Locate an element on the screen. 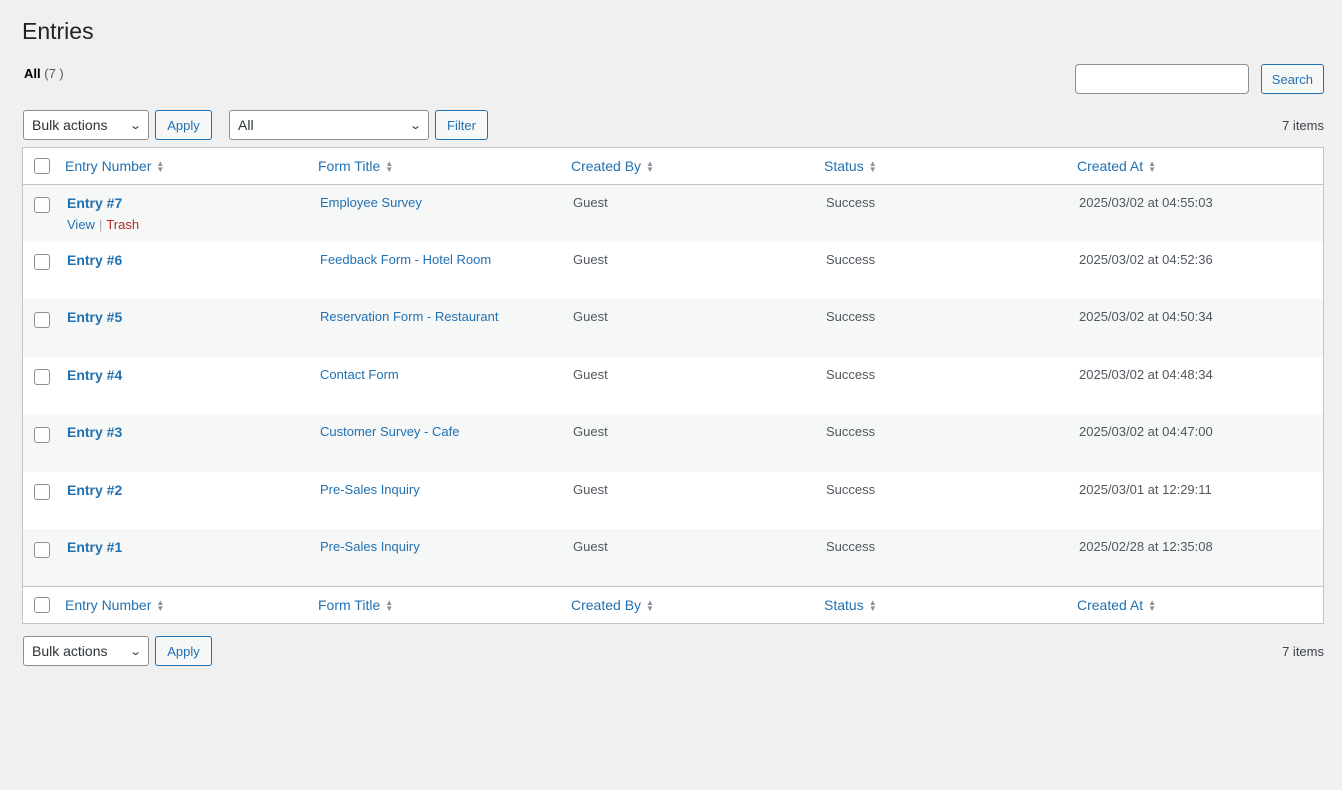 This screenshot has height=790, width=1342. form-title-link: Feedback Form - Hotel Room is located at coordinates (405, 259).